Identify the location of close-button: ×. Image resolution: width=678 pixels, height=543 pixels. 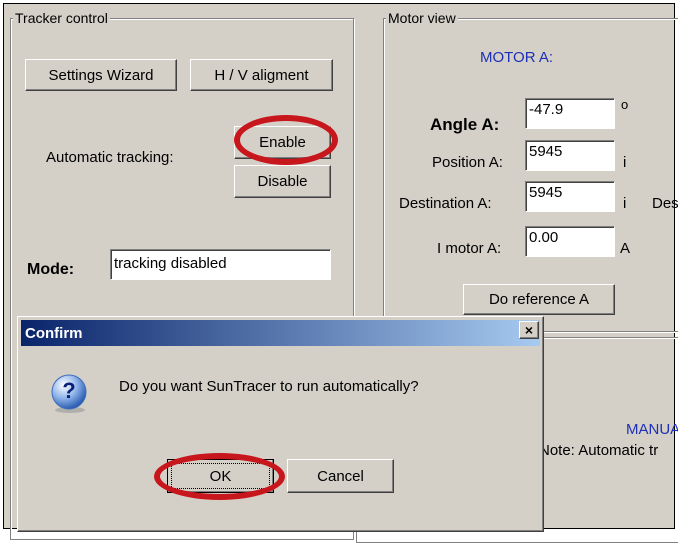
(529, 330).